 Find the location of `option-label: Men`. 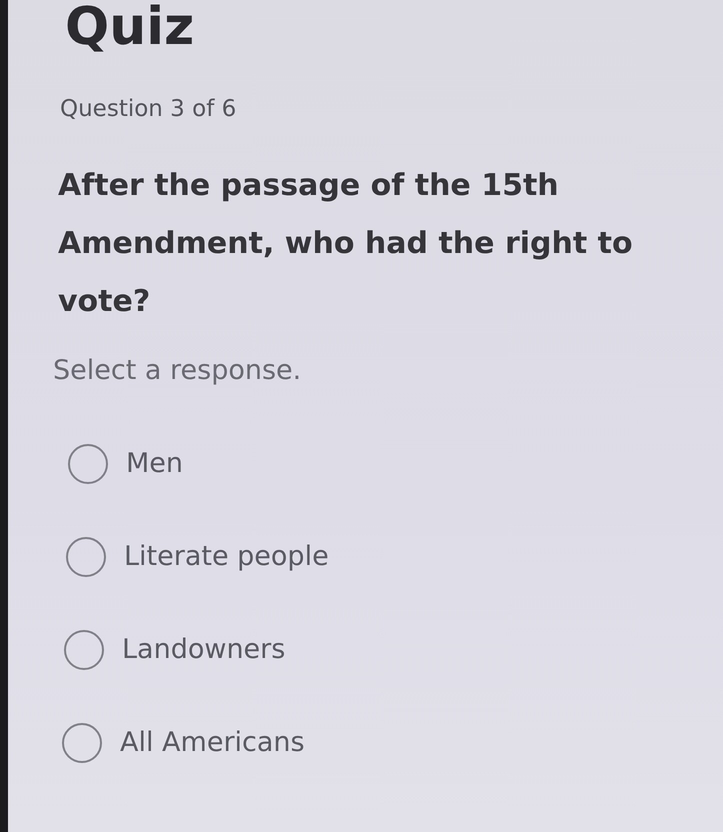

option-label: Men is located at coordinates (155, 464).